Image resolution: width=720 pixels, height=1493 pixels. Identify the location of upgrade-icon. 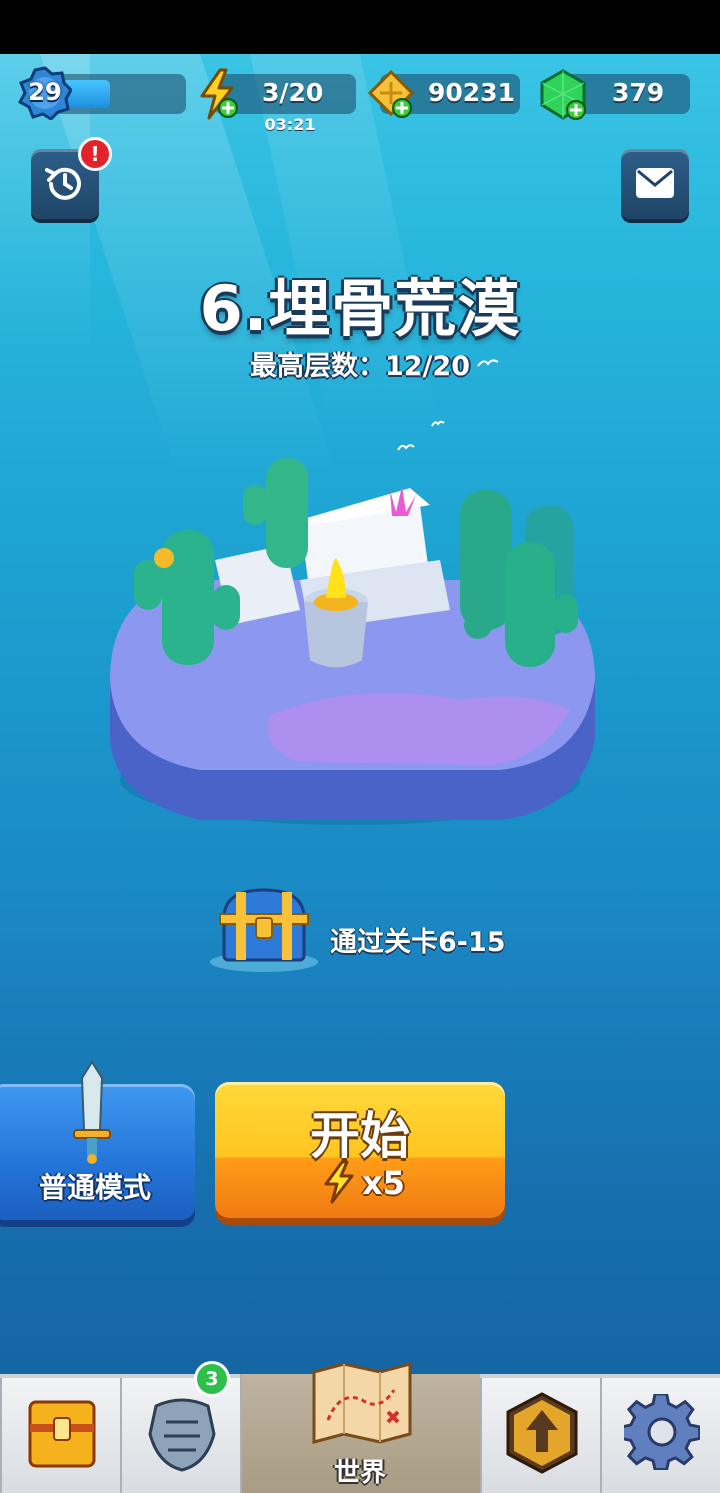
(542, 1433).